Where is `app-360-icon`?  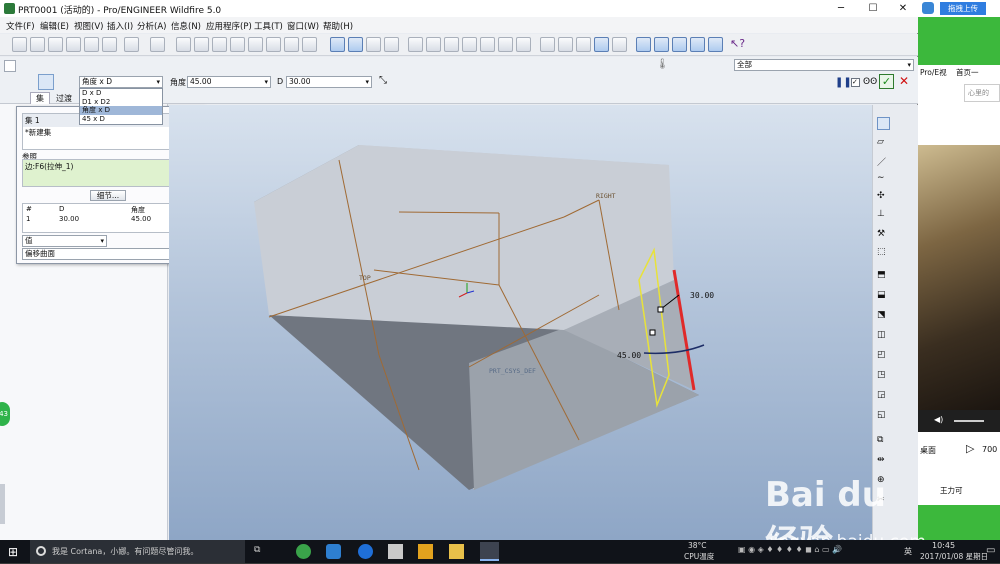 app-360-icon is located at coordinates (303, 551).